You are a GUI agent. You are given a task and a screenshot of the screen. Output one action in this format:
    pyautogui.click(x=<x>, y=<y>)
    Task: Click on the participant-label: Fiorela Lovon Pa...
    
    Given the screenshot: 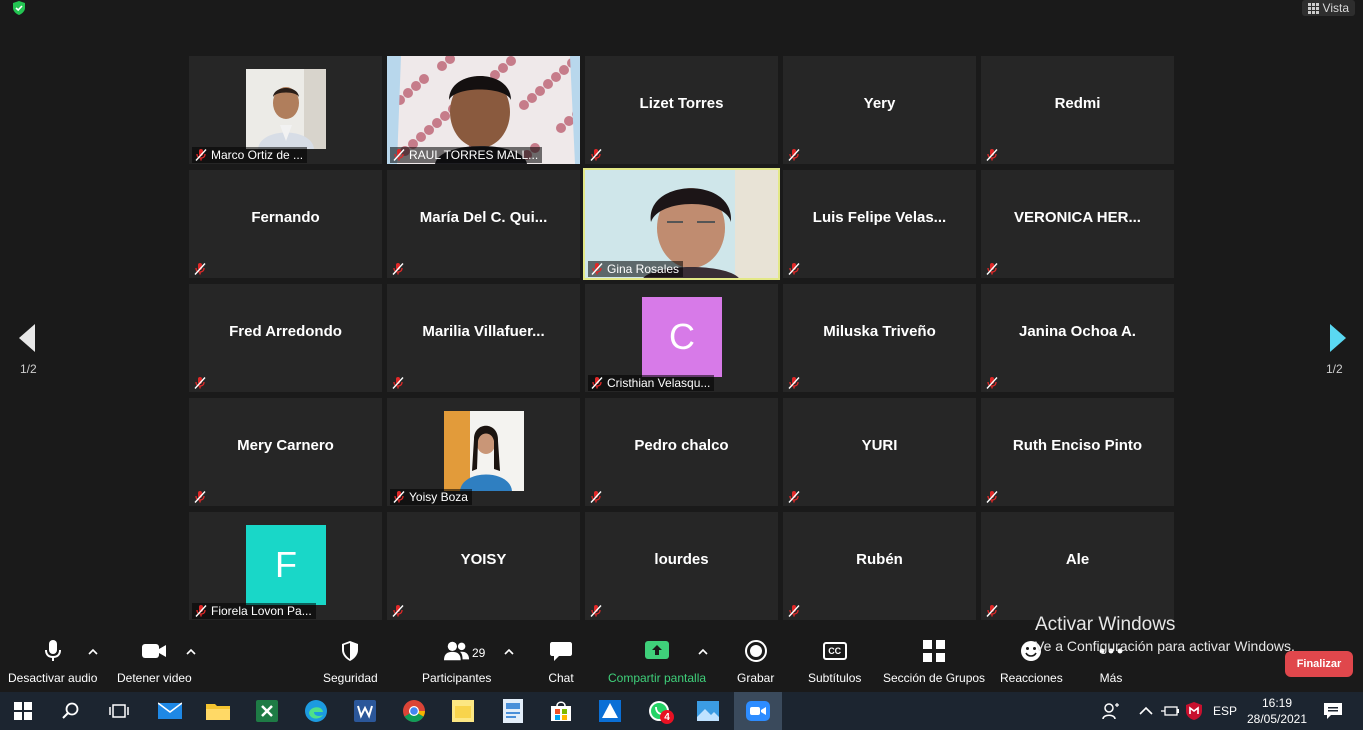 What is the action you would take?
    pyautogui.click(x=254, y=611)
    